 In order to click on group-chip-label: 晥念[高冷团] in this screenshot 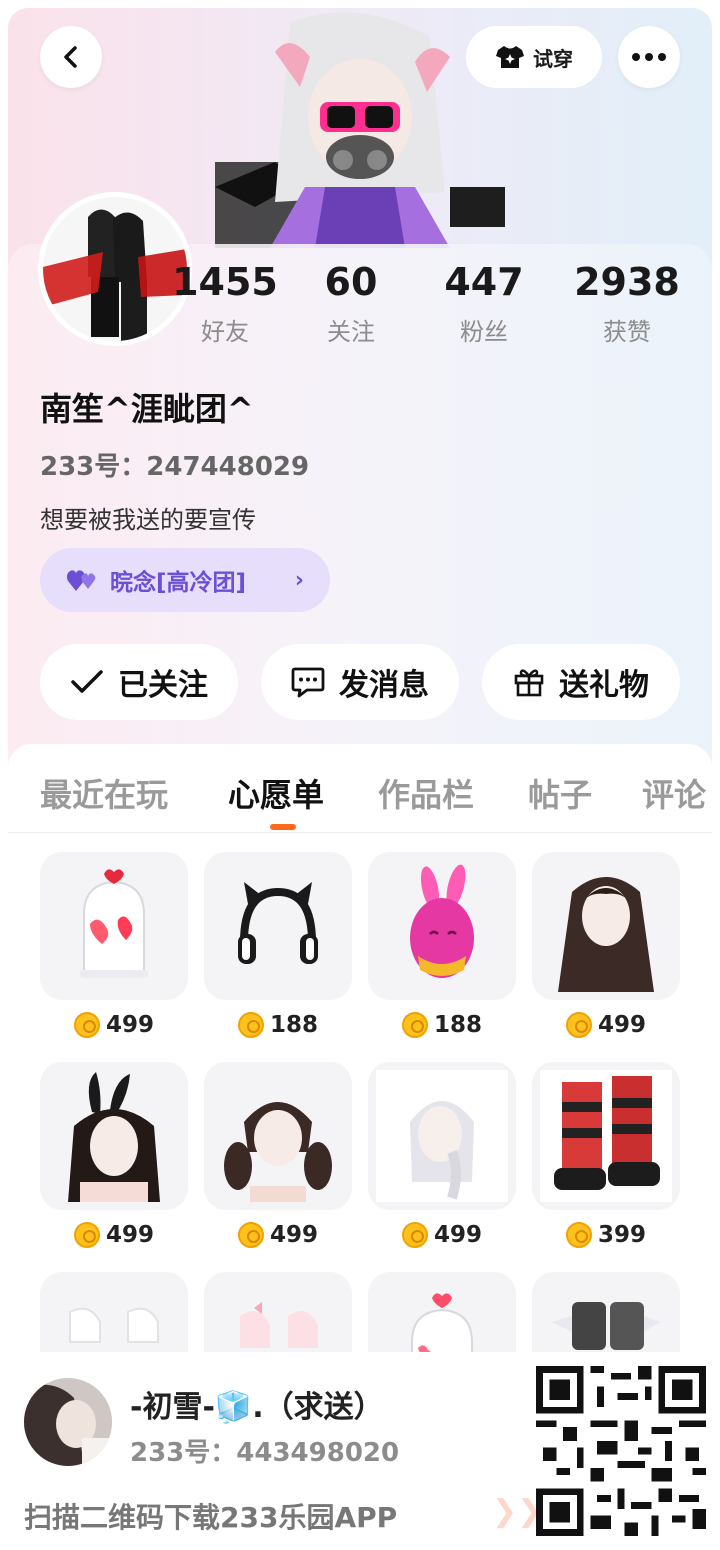, I will do `click(178, 583)`.